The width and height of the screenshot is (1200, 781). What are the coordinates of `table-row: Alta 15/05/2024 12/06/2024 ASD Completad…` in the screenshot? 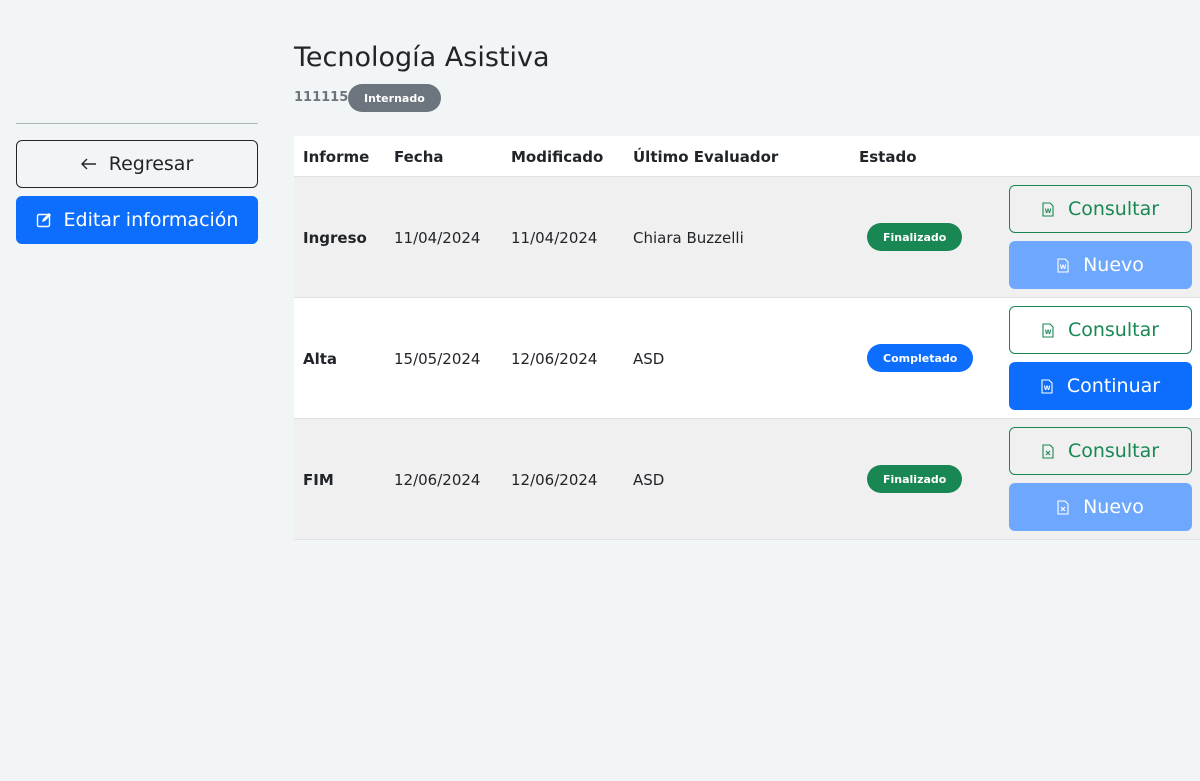 It's located at (747, 358).